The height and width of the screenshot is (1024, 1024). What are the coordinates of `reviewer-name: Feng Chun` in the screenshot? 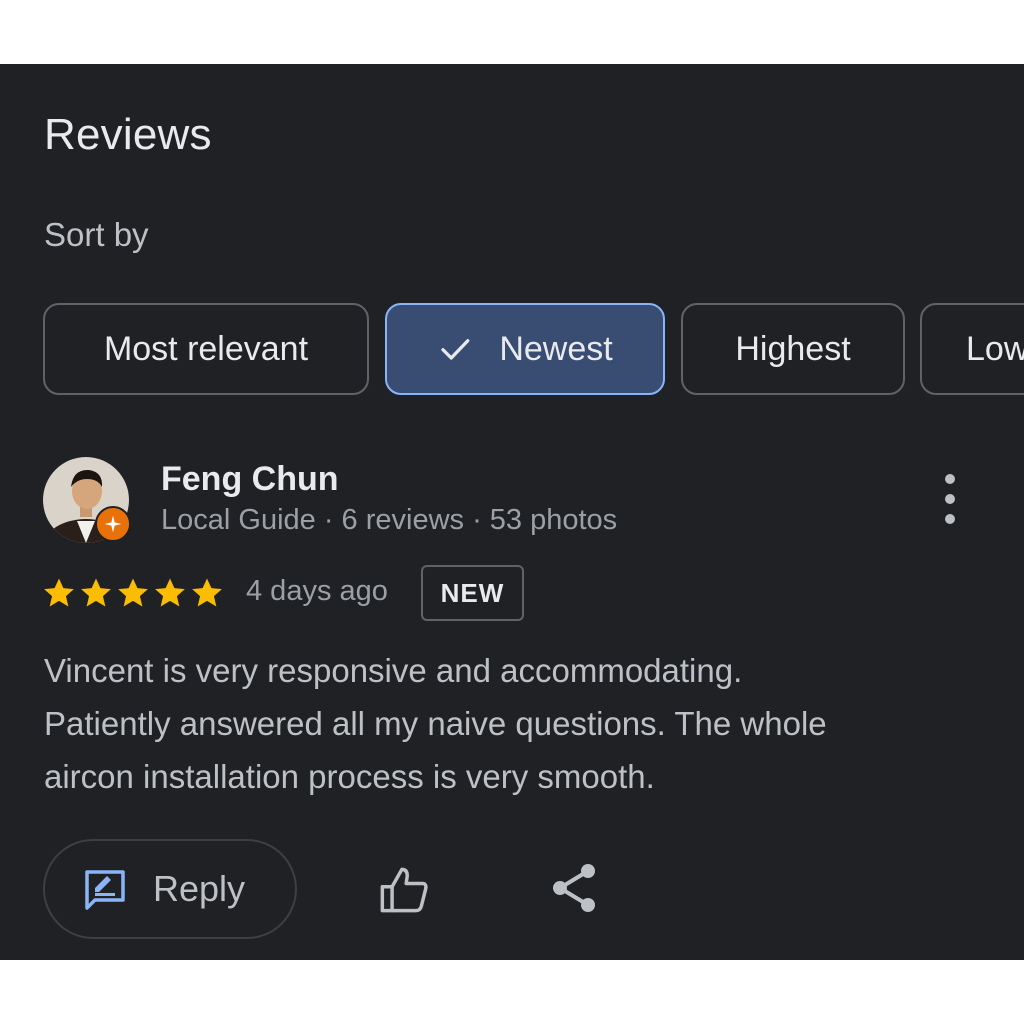 It's located at (250, 479).